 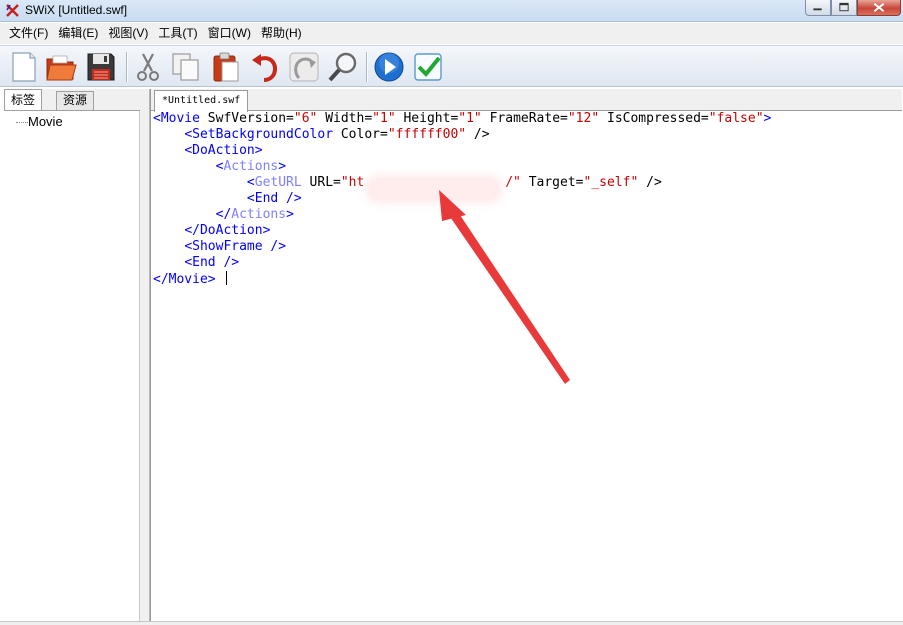 What do you see at coordinates (12, 10) in the screenshot?
I see `swix-app-icon` at bounding box center [12, 10].